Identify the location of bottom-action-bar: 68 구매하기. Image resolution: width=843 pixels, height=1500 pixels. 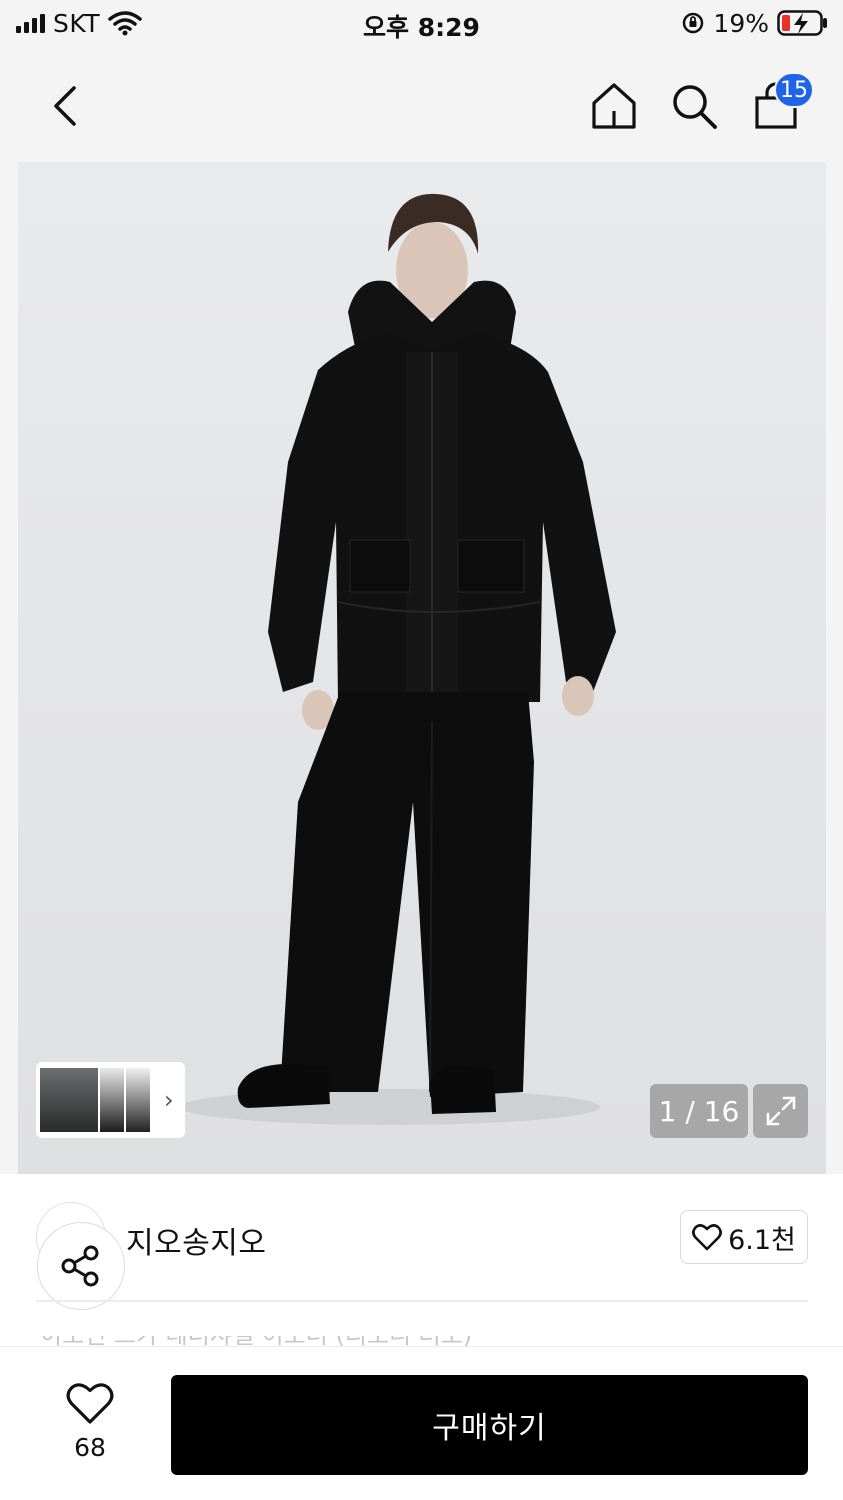
(421, 1423).